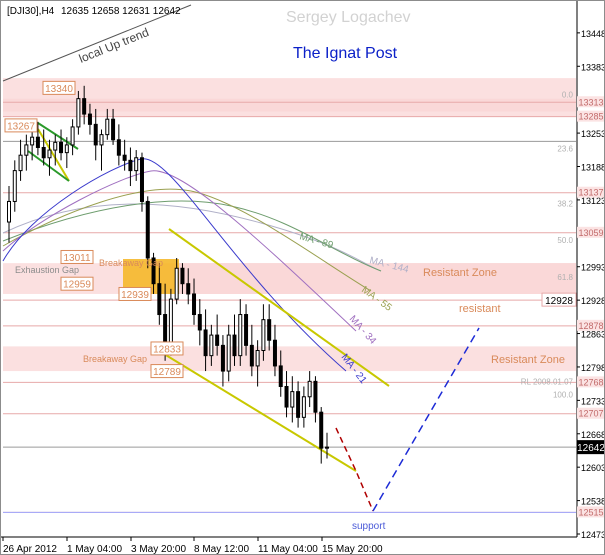 Image resolution: width=605 pixels, height=555 pixels. I want to click on breakaway-gap-label: Breakaway Gap, so click(131, 263).